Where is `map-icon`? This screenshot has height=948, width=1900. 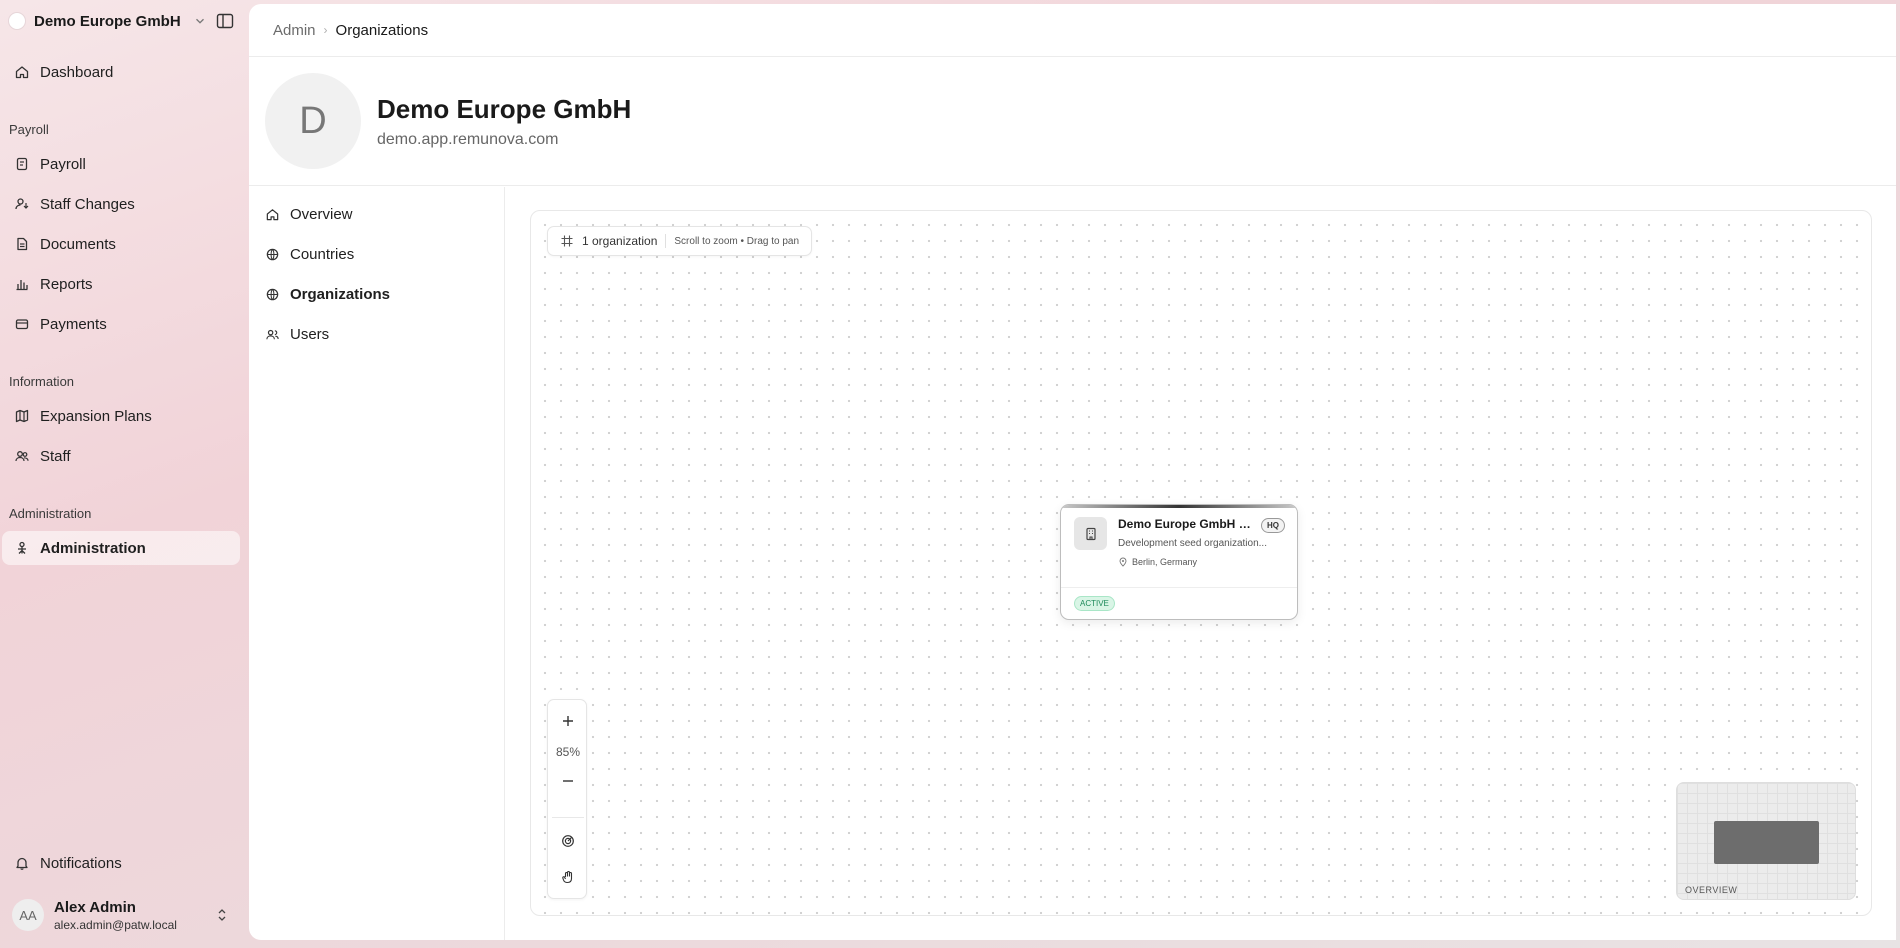
map-icon is located at coordinates (22, 416).